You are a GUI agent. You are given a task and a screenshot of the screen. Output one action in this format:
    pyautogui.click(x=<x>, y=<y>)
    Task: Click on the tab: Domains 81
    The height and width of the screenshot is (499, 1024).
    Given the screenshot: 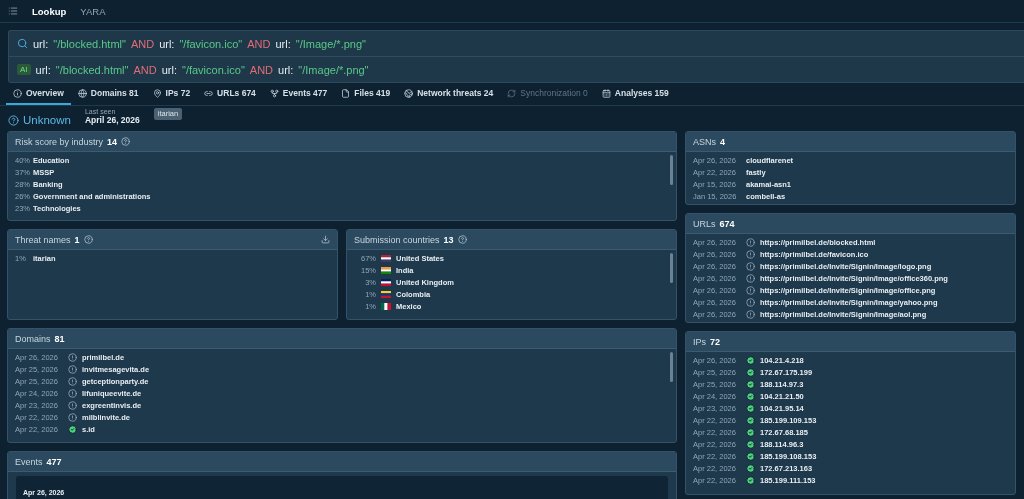 What is the action you would take?
    pyautogui.click(x=108, y=94)
    